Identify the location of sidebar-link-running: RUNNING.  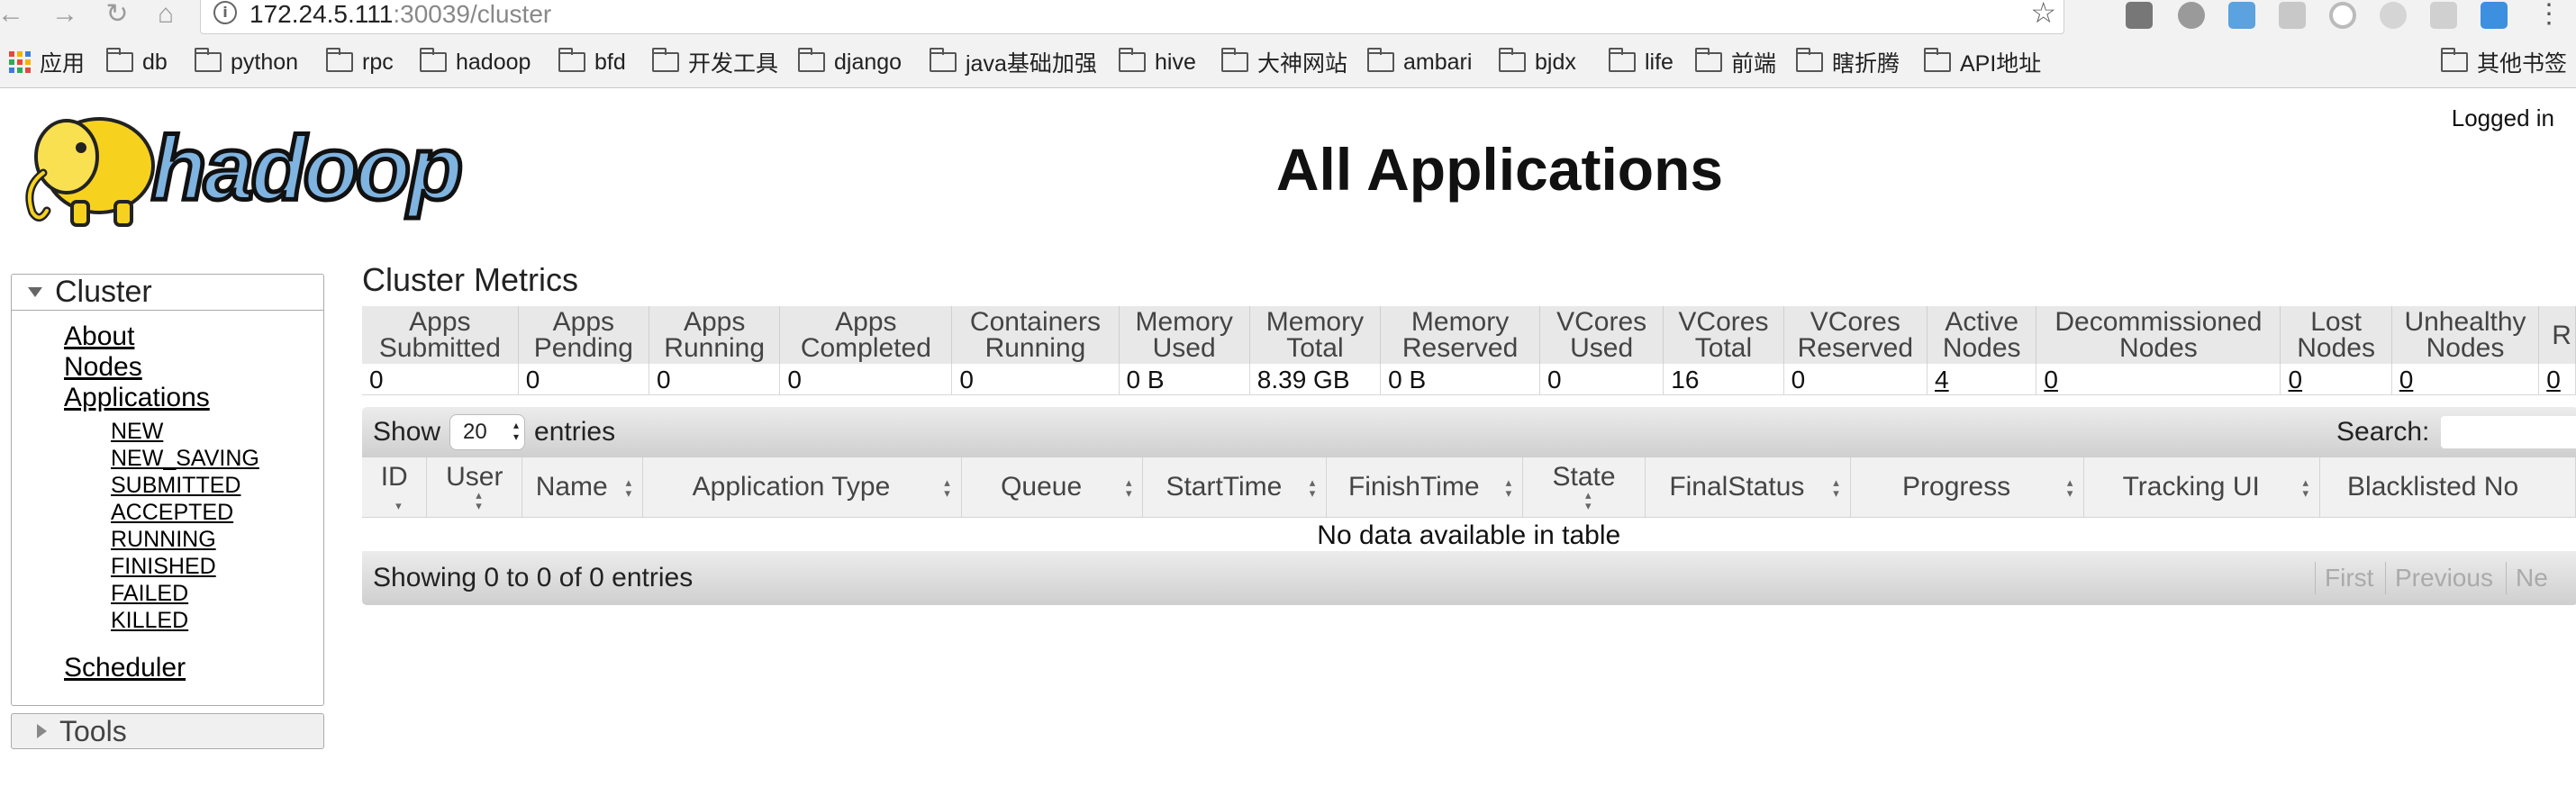
(163, 539).